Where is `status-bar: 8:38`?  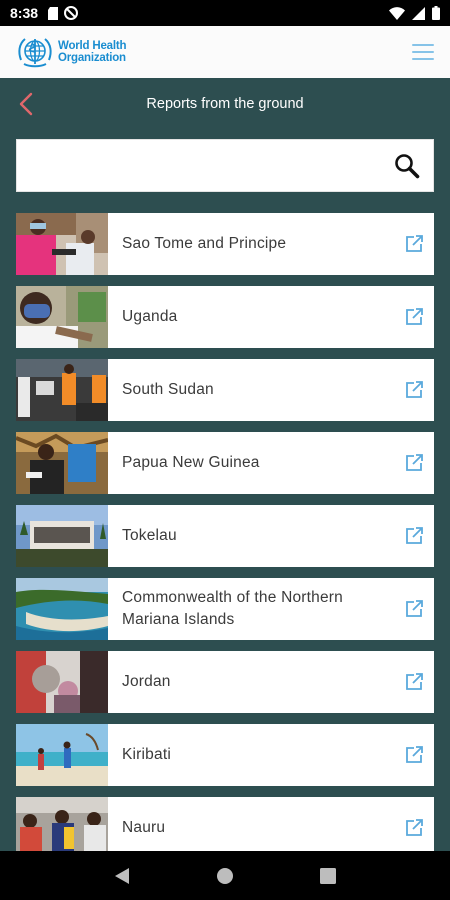 status-bar: 8:38 is located at coordinates (225, 13).